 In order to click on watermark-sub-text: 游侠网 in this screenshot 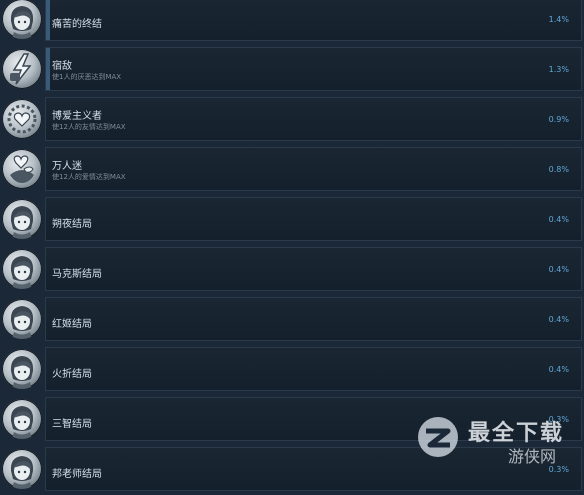, I will do `click(532, 456)`.